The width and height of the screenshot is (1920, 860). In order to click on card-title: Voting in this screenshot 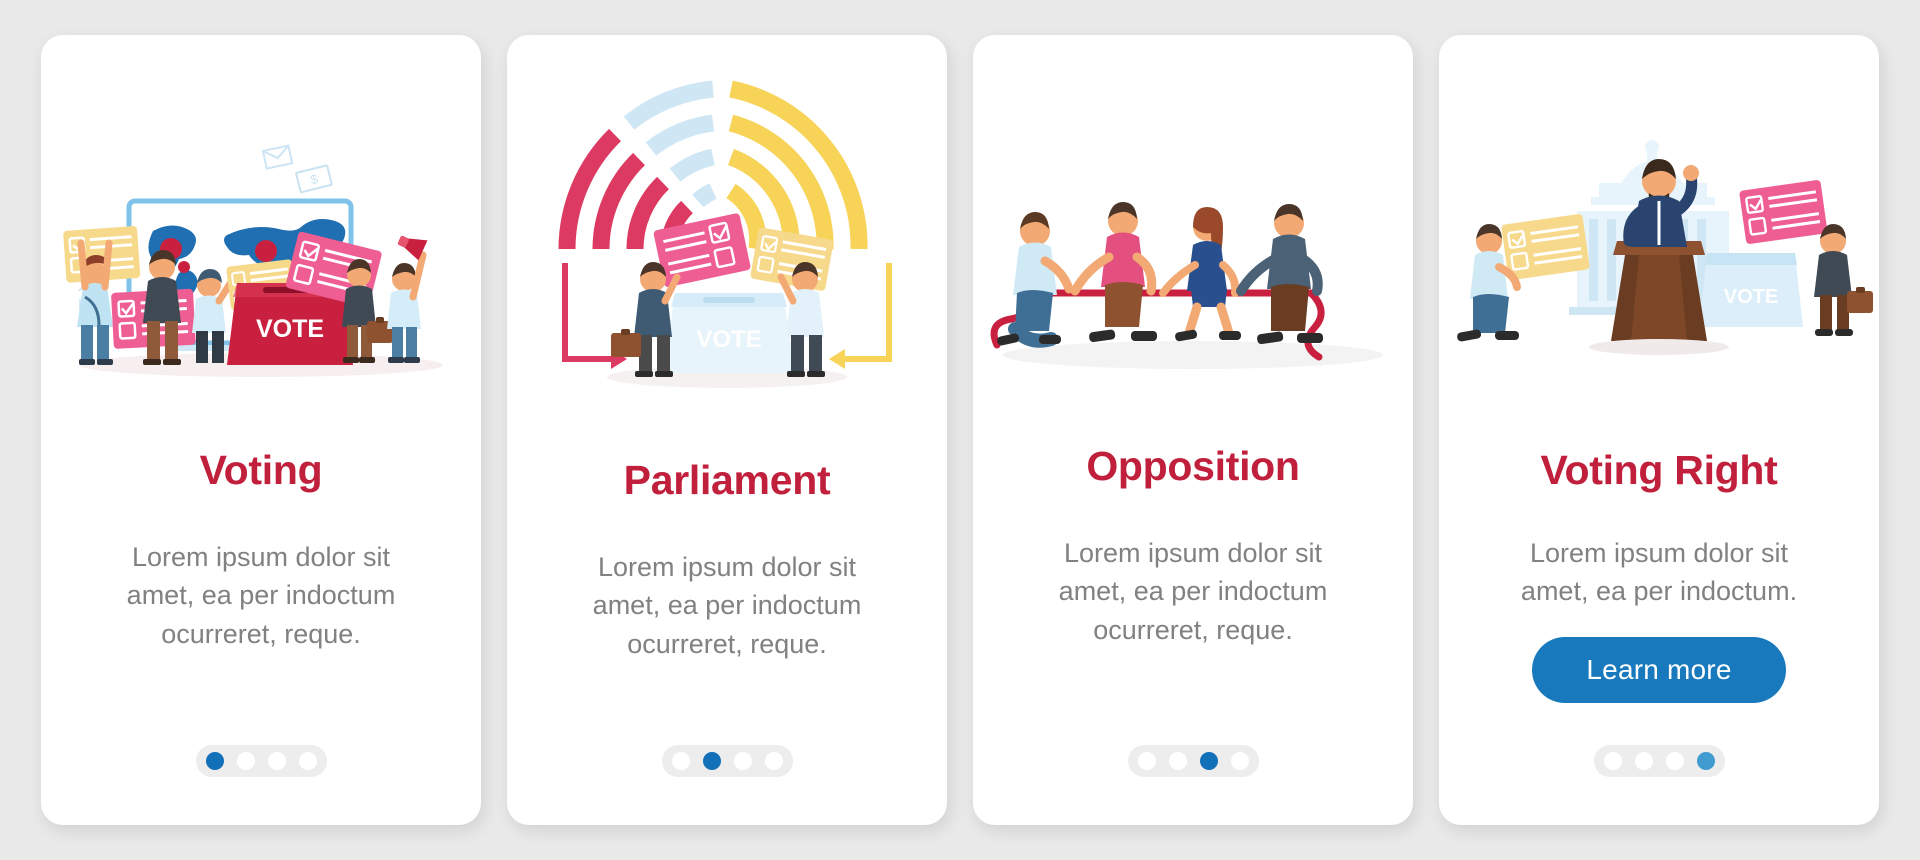, I will do `click(261, 470)`.